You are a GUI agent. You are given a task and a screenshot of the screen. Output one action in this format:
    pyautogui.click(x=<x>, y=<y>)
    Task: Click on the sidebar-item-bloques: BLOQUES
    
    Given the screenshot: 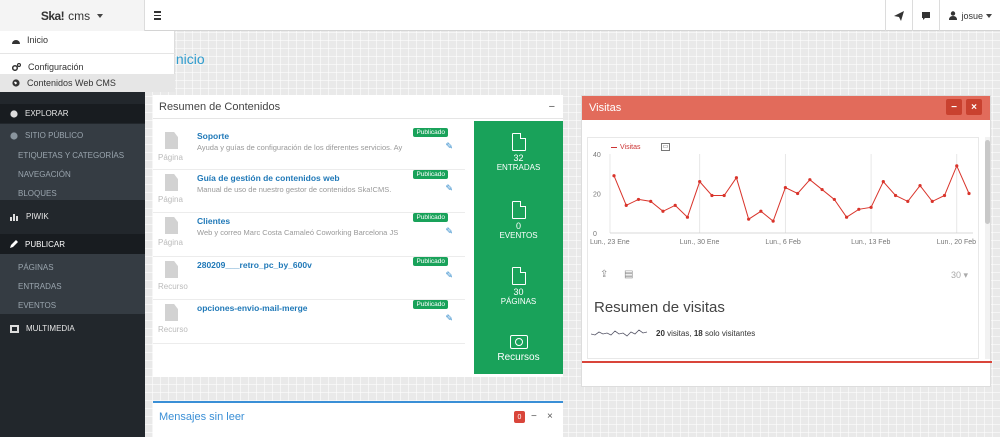 What is the action you would take?
    pyautogui.click(x=72, y=193)
    